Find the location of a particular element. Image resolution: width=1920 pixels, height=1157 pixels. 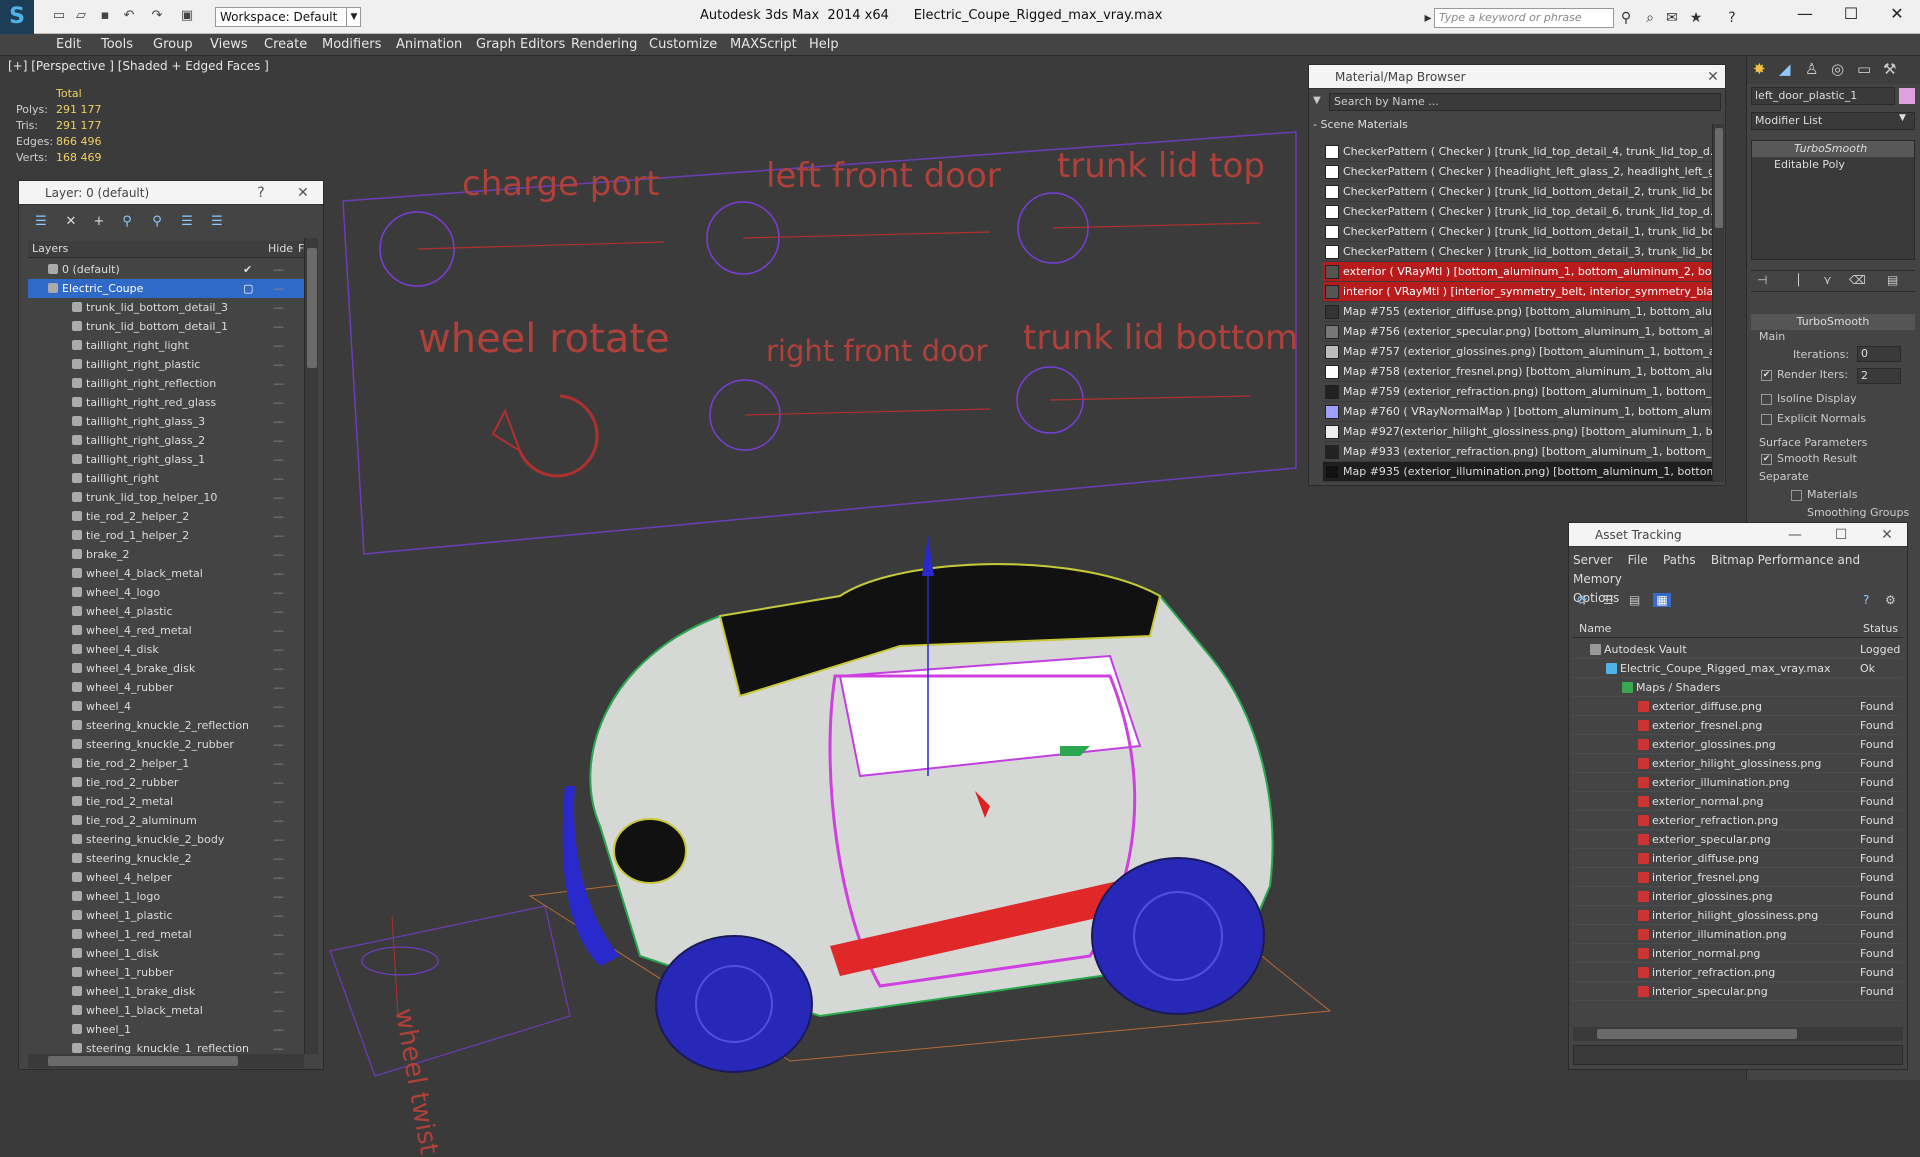

binoculars-icon: ⚲ is located at coordinates (1626, 18).